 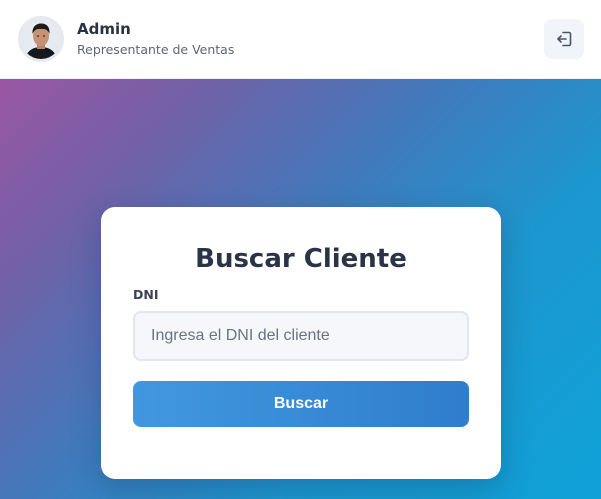 I want to click on avatar, so click(x=41, y=39).